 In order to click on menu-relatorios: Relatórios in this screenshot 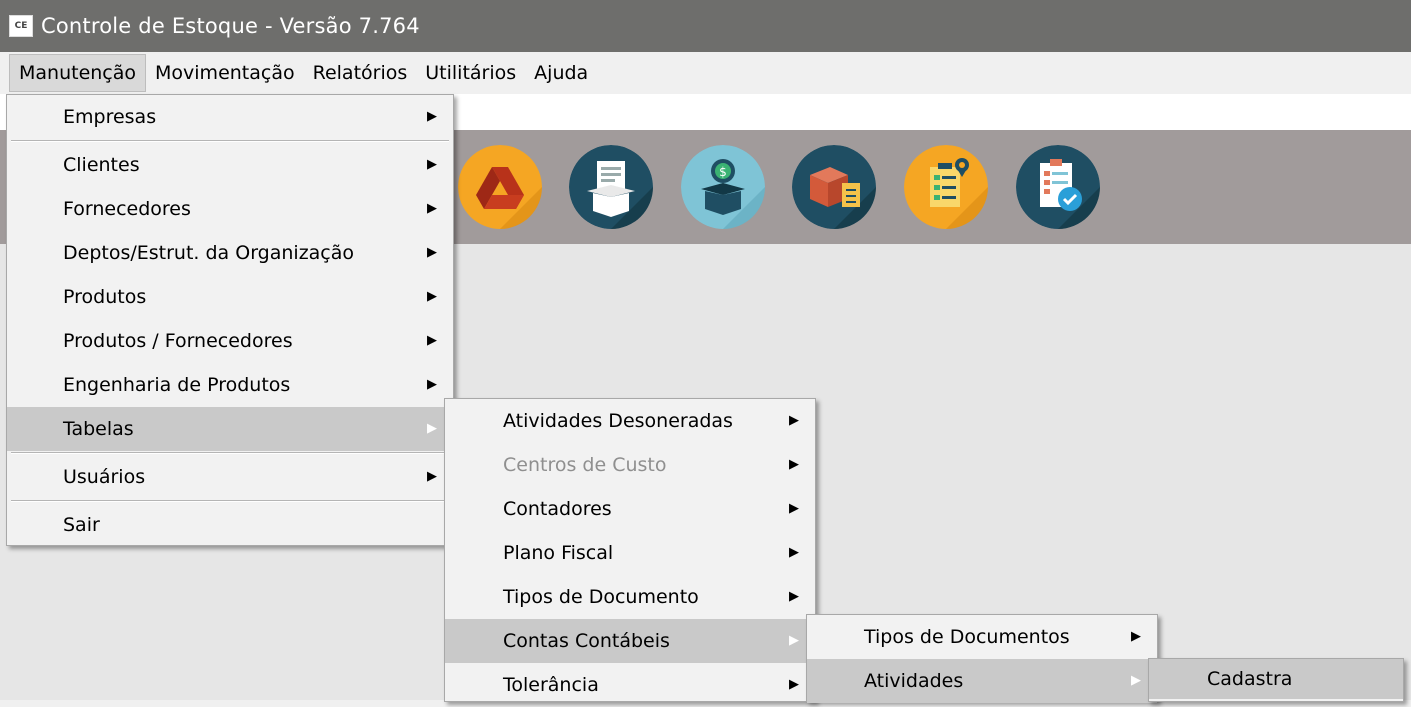, I will do `click(360, 73)`.